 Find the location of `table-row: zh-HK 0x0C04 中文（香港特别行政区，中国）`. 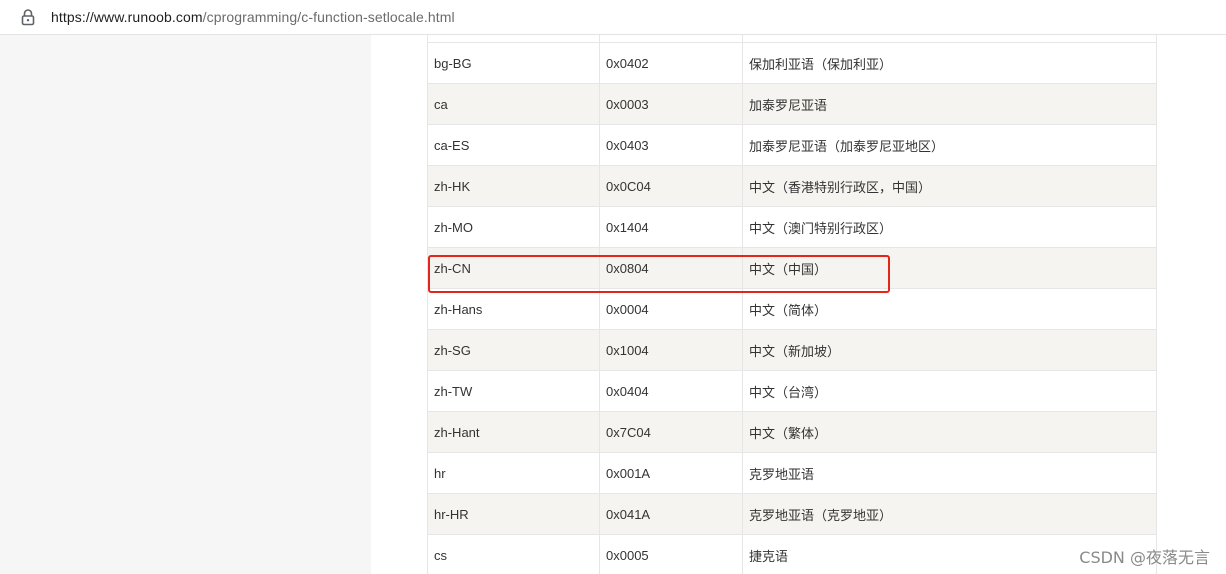

table-row: zh-HK 0x0C04 中文（香港特别行政区，中国） is located at coordinates (792, 186).